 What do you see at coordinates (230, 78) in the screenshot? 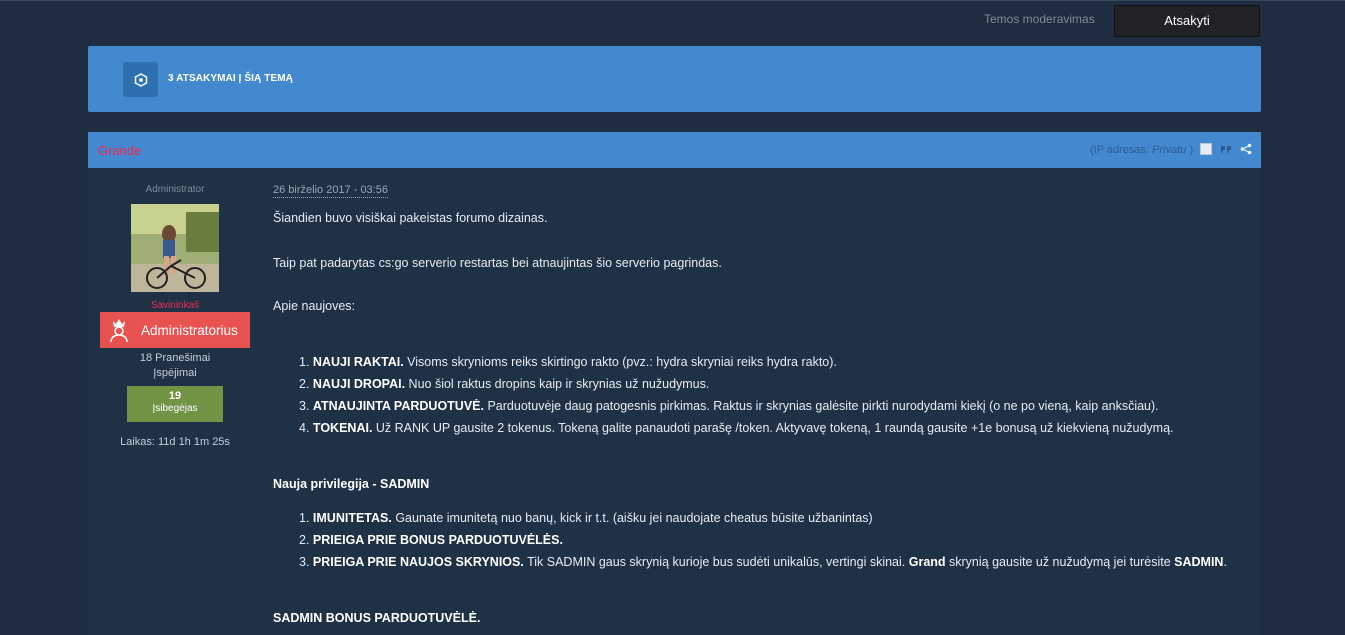
I see `replies-title: 3 ATSAKYMAI Į ŠIĄ TEMĄ` at bounding box center [230, 78].